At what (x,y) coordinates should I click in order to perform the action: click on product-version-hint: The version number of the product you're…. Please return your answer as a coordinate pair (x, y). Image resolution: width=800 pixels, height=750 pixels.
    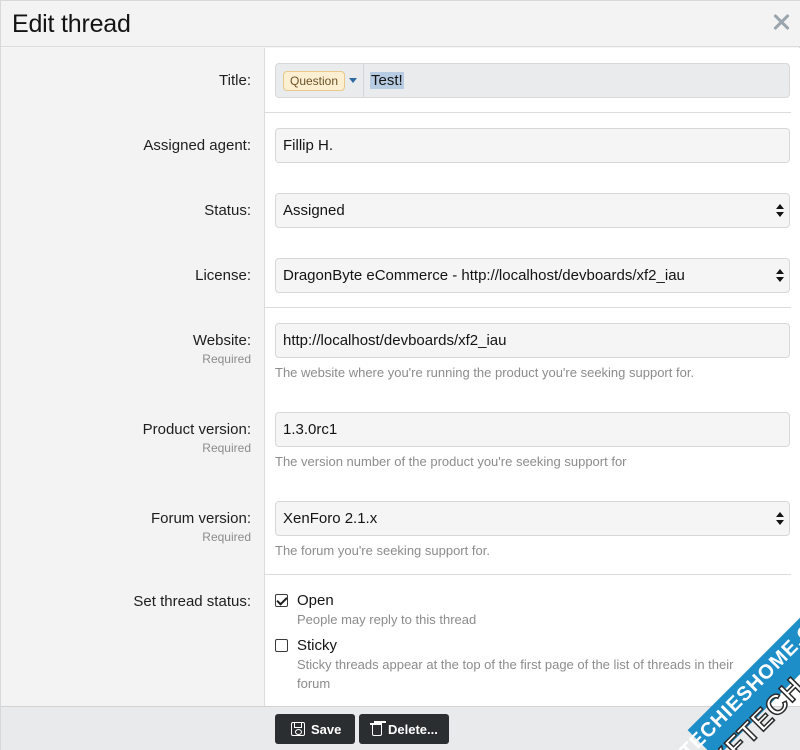
    Looking at the image, I should click on (451, 461).